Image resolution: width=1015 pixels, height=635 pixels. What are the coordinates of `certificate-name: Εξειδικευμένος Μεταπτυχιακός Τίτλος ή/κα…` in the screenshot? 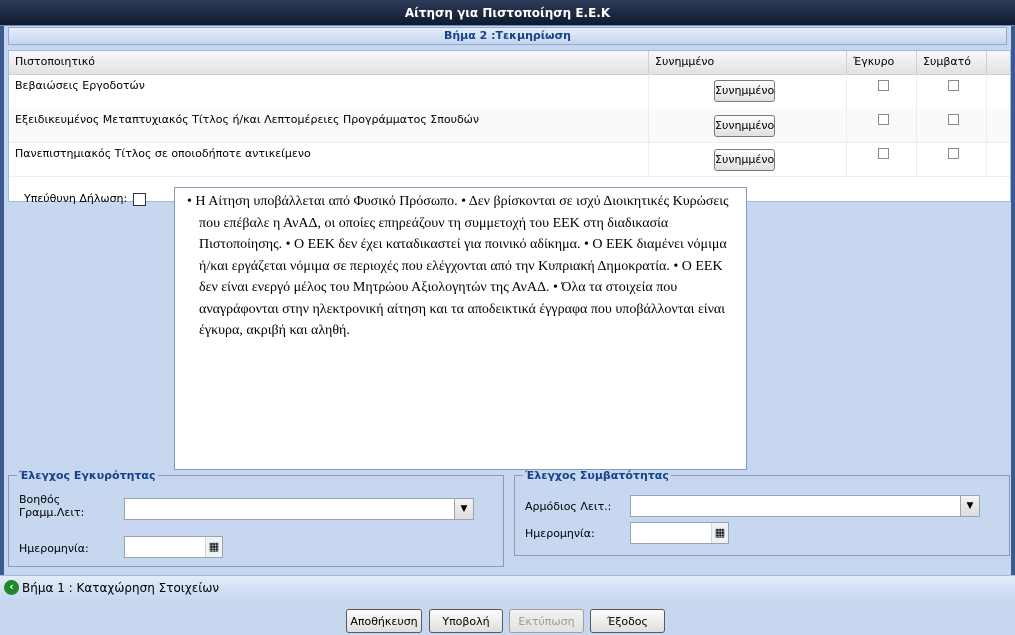 It's located at (329, 125).